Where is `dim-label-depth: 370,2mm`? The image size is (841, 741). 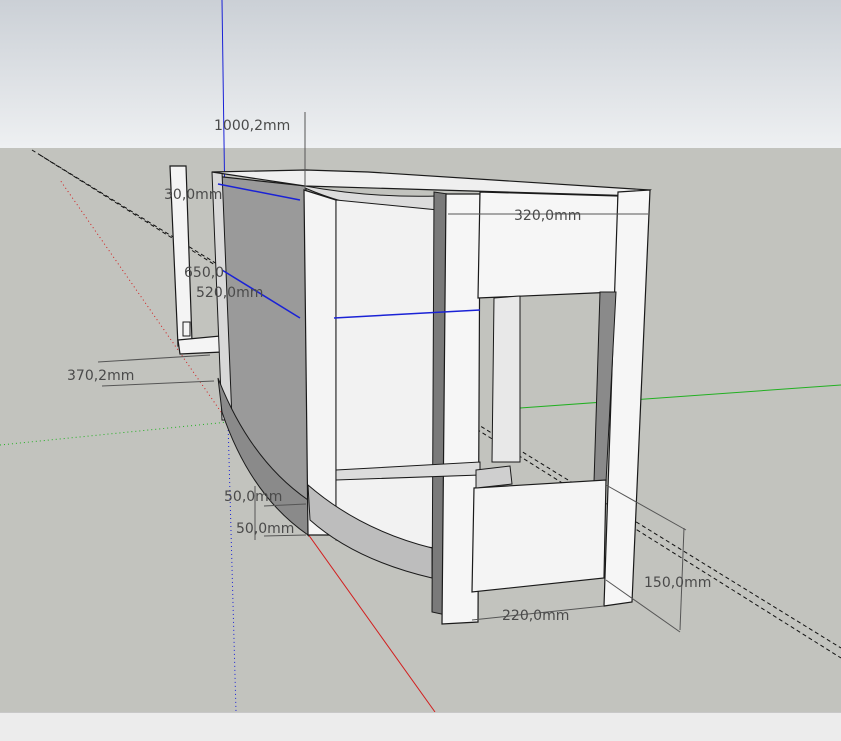
dim-label-depth: 370,2mm is located at coordinates (100, 376).